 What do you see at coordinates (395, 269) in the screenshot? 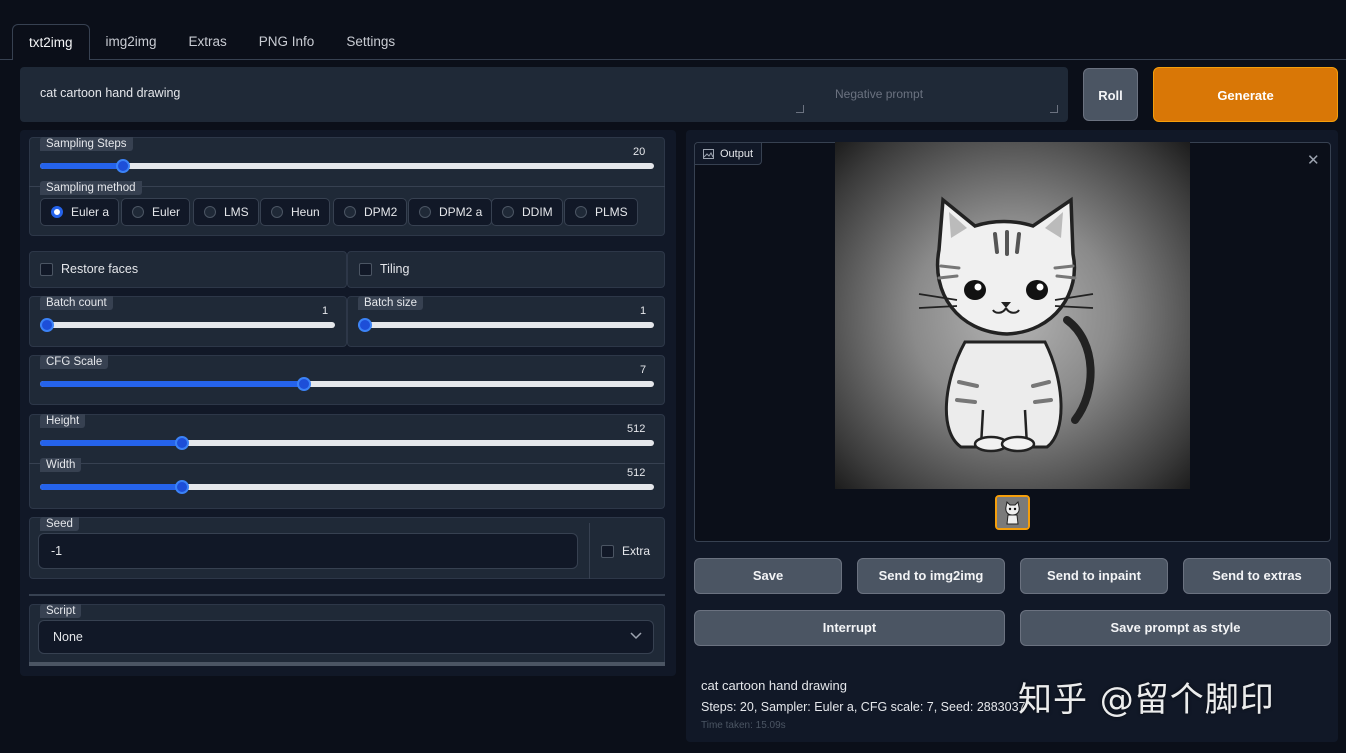
I see `tiling-label: Tiling` at bounding box center [395, 269].